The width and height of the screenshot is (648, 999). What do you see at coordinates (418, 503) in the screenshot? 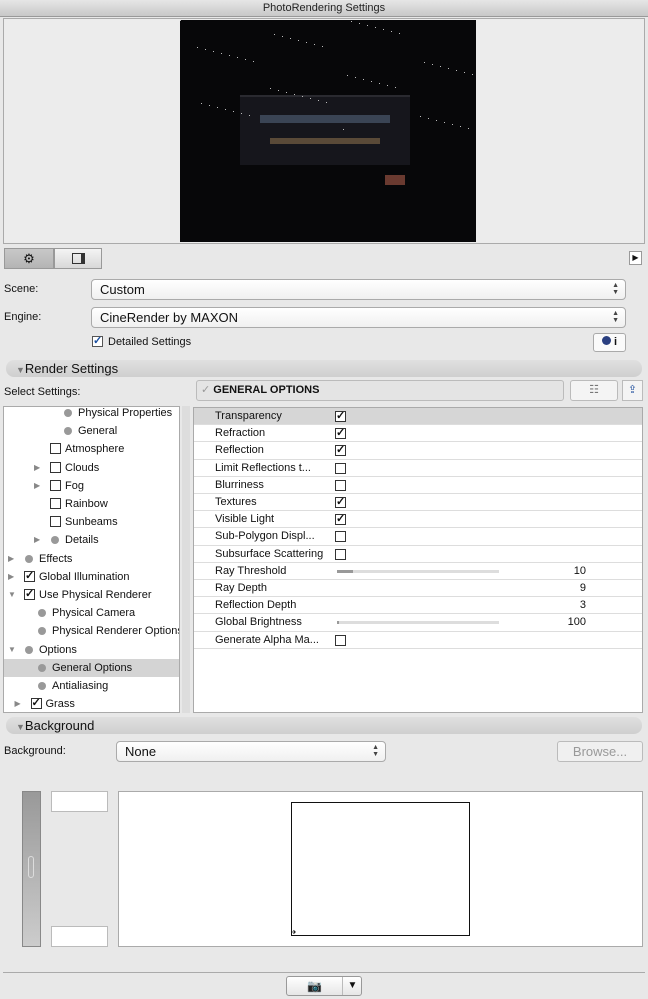
I see `option-row: Textures ✓` at bounding box center [418, 503].